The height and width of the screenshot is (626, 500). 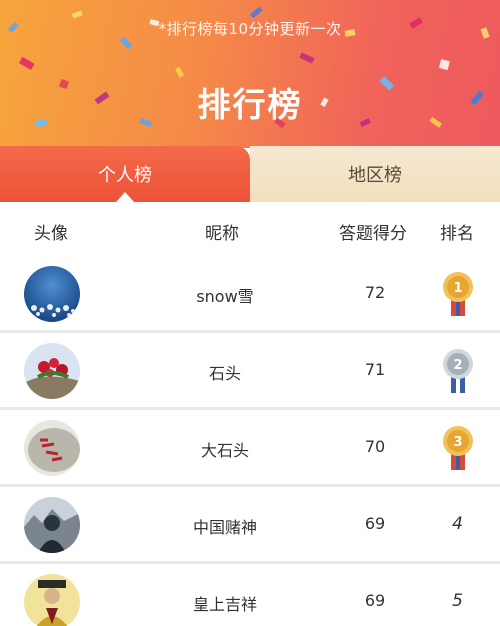 I want to click on page-title: 排行榜, so click(x=250, y=104).